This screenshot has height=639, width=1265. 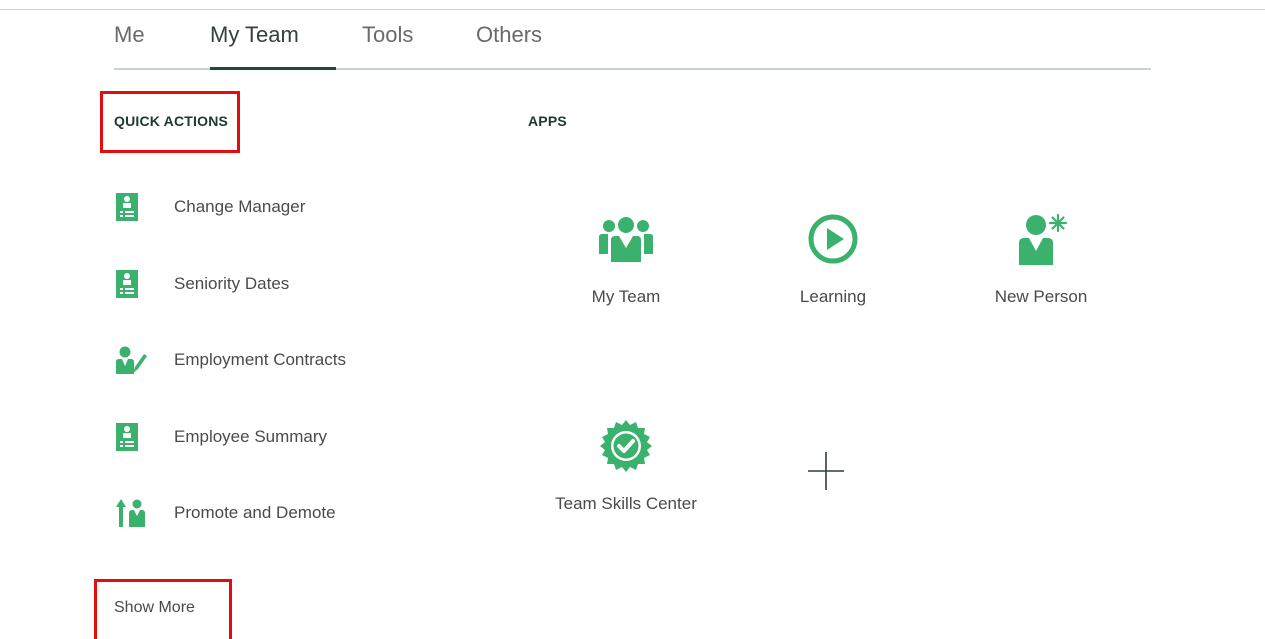 I want to click on app-label: Learning, so click(x=833, y=296).